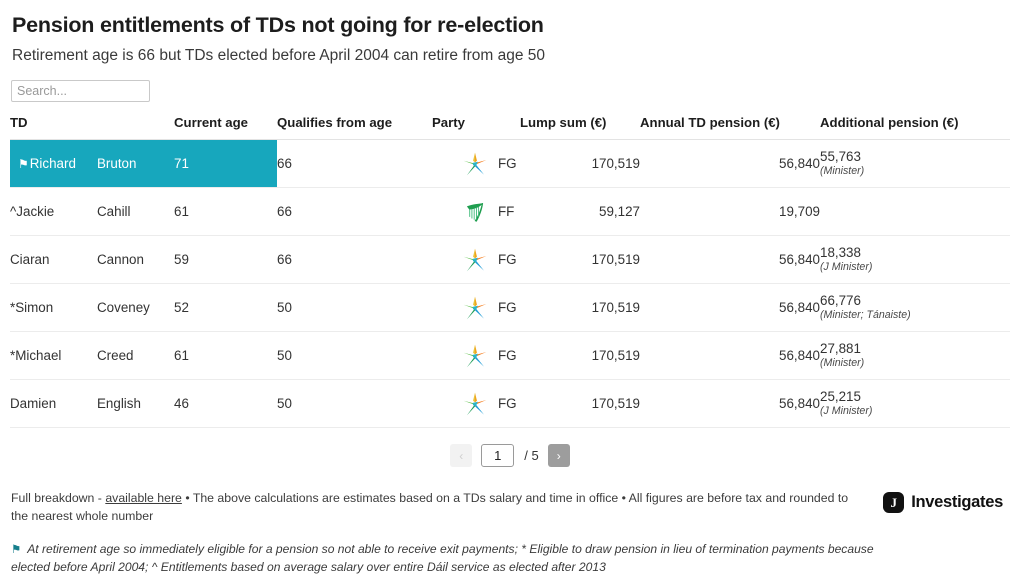  I want to click on column-header-td: TD, so click(92, 128).